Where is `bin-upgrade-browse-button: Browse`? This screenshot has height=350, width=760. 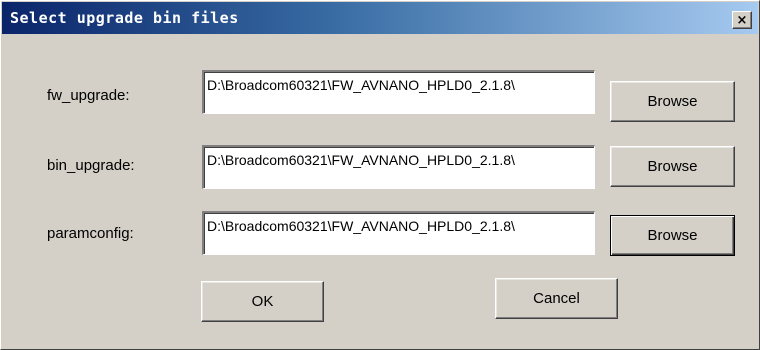
bin-upgrade-browse-button: Browse is located at coordinates (672, 166).